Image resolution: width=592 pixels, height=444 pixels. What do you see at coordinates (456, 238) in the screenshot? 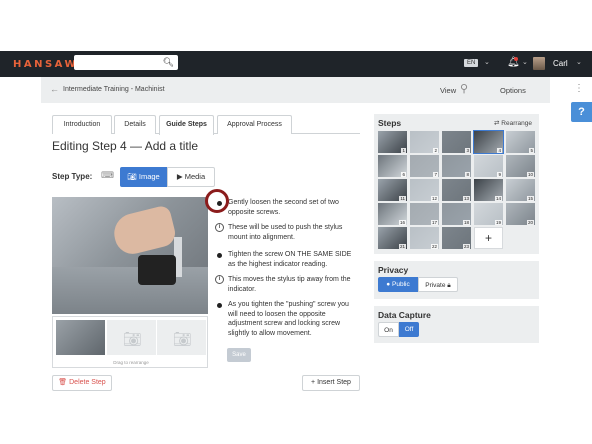
I see `step-thumbnail: 23` at bounding box center [456, 238].